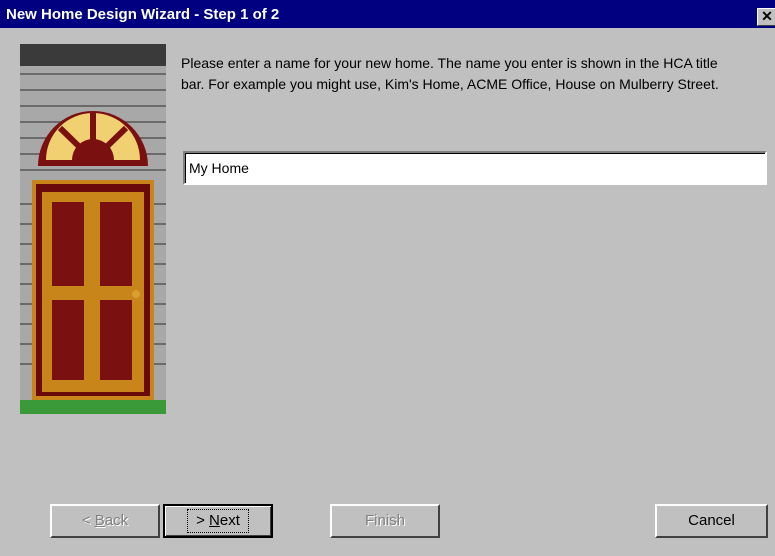  I want to click on focus-rectangle: > Next, so click(218, 521).